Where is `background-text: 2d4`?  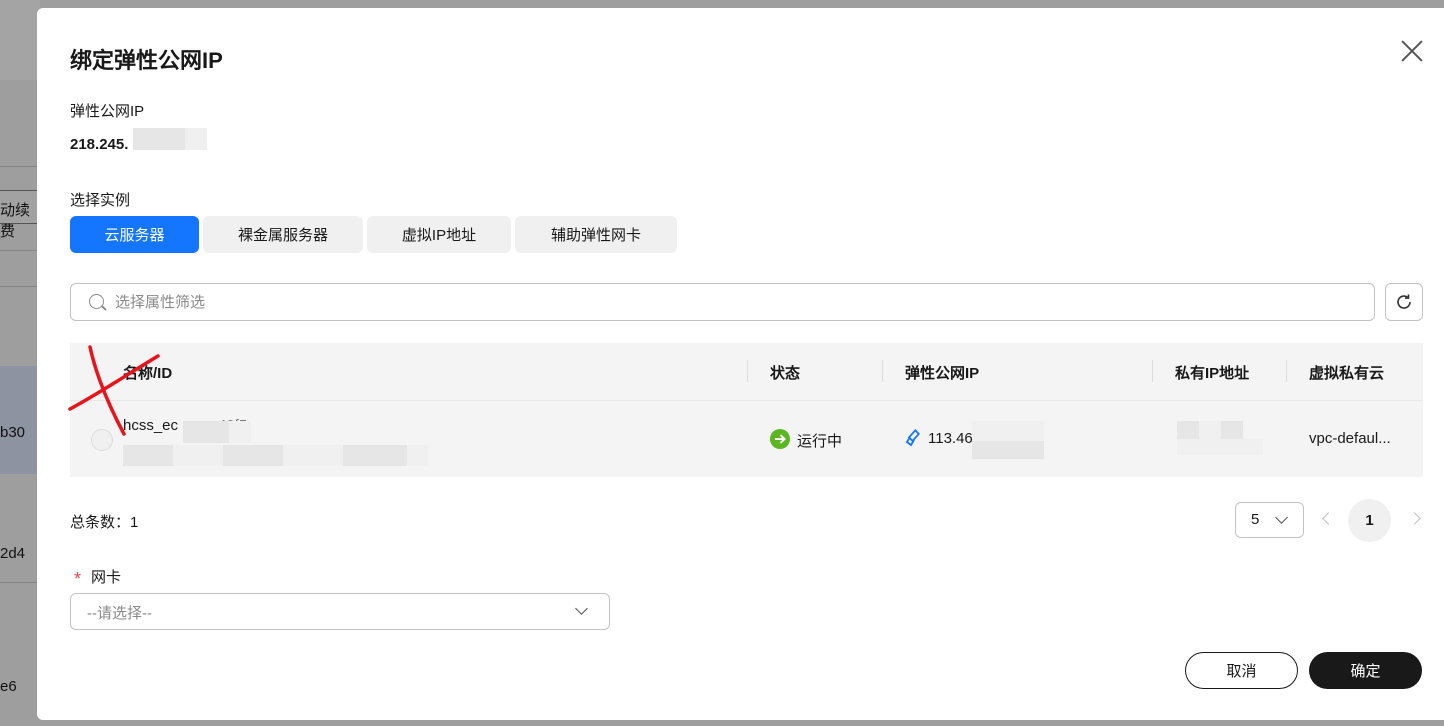
background-text: 2d4 is located at coordinates (13, 553).